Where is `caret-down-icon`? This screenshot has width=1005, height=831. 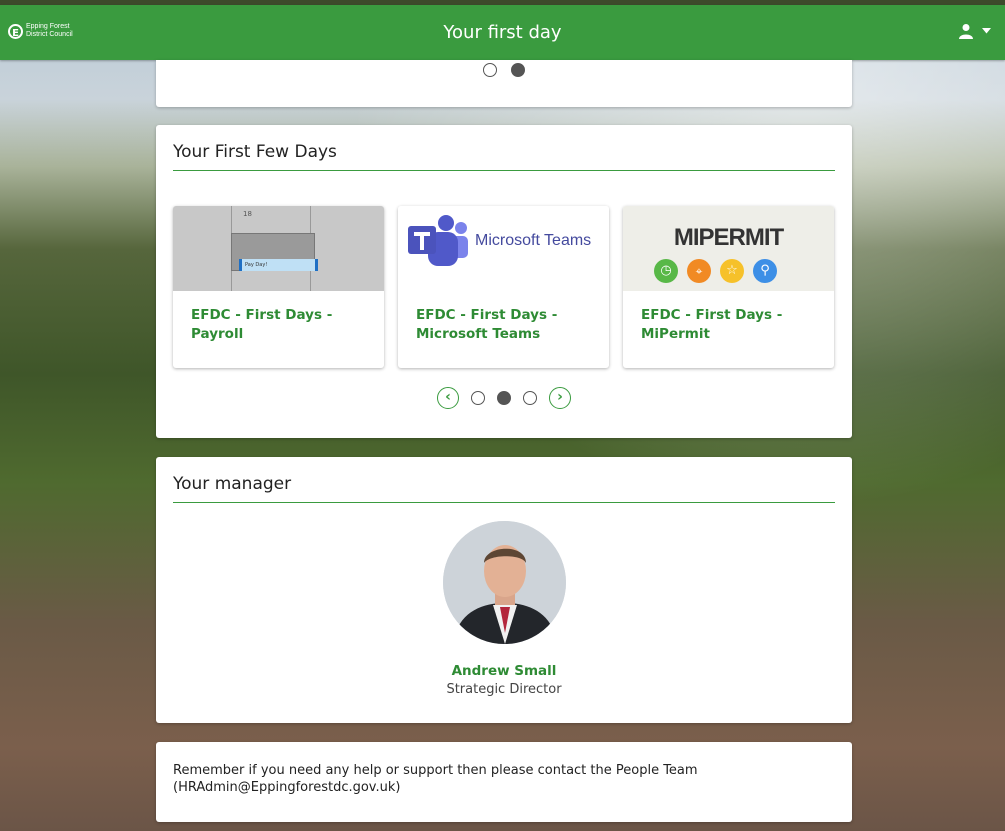
caret-down-icon is located at coordinates (986, 31).